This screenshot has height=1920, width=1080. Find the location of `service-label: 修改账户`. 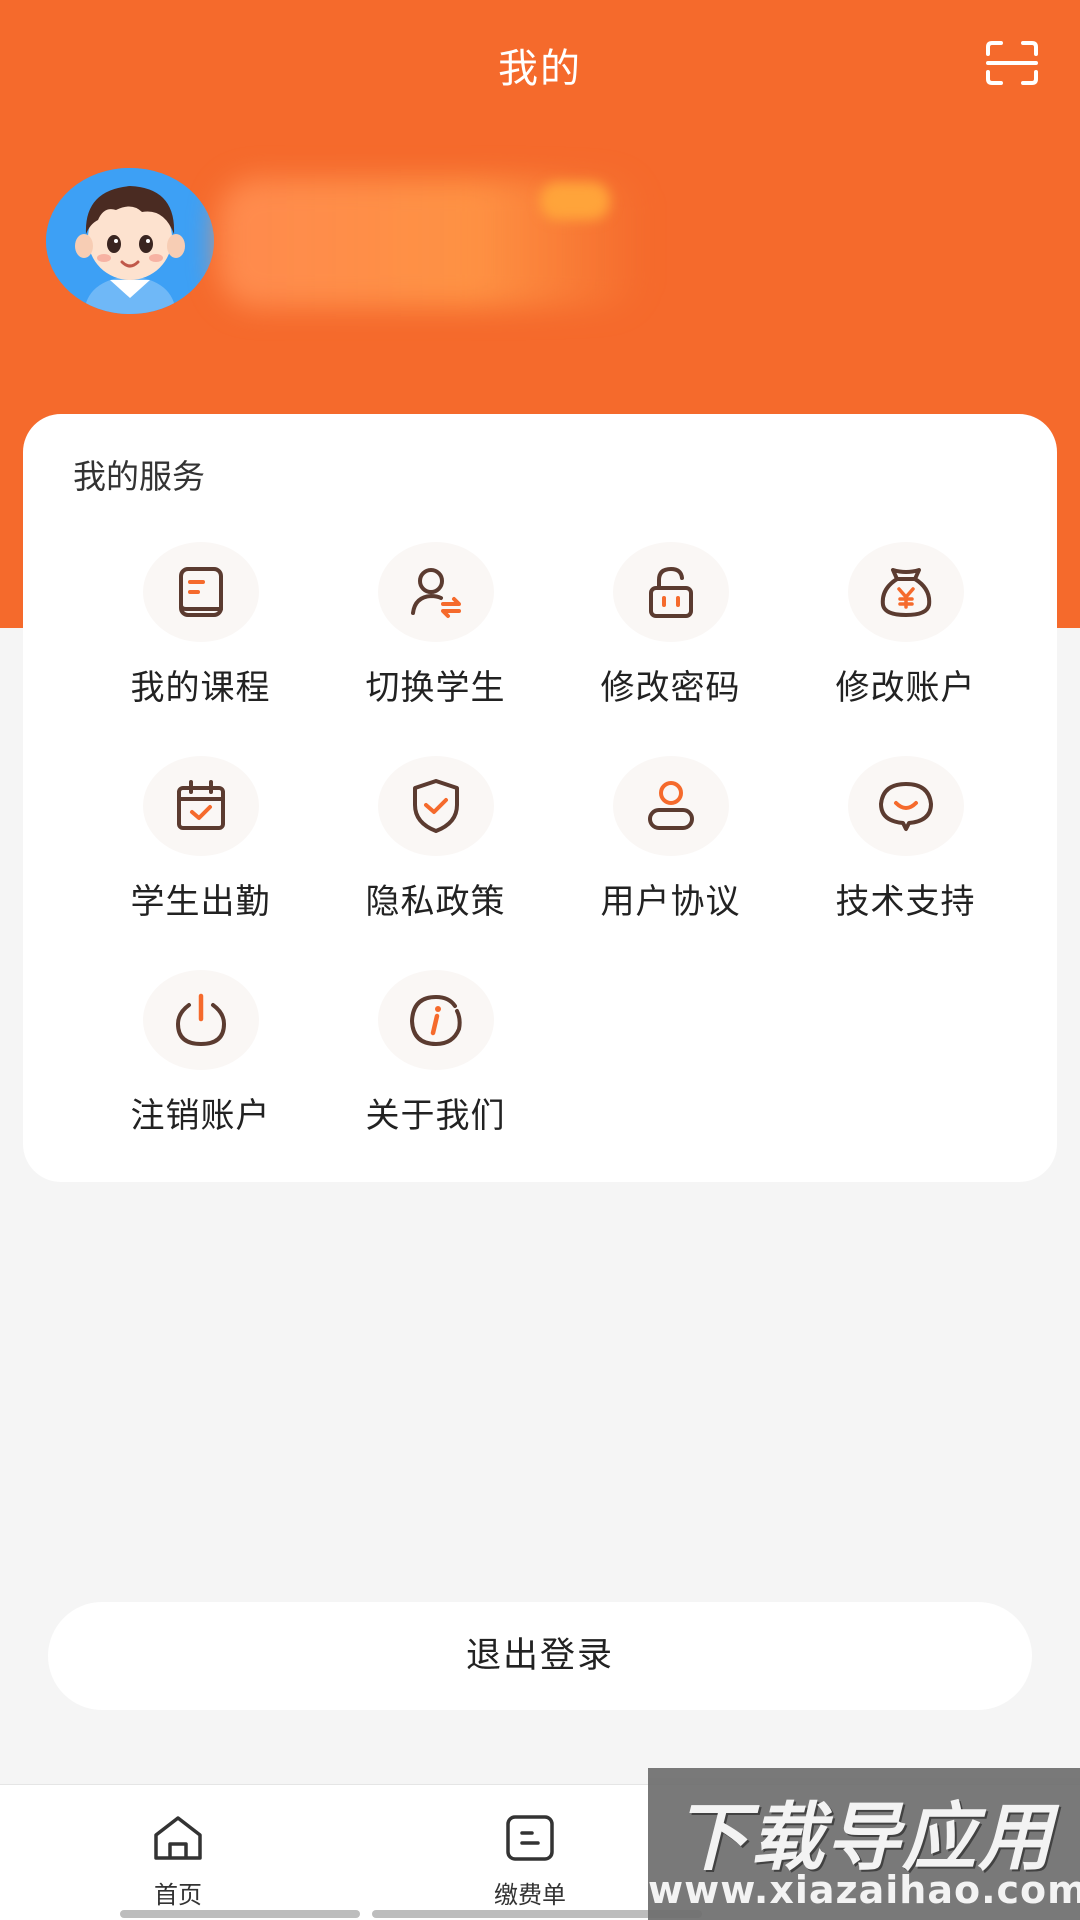

service-label: 修改账户 is located at coordinates (905, 688).